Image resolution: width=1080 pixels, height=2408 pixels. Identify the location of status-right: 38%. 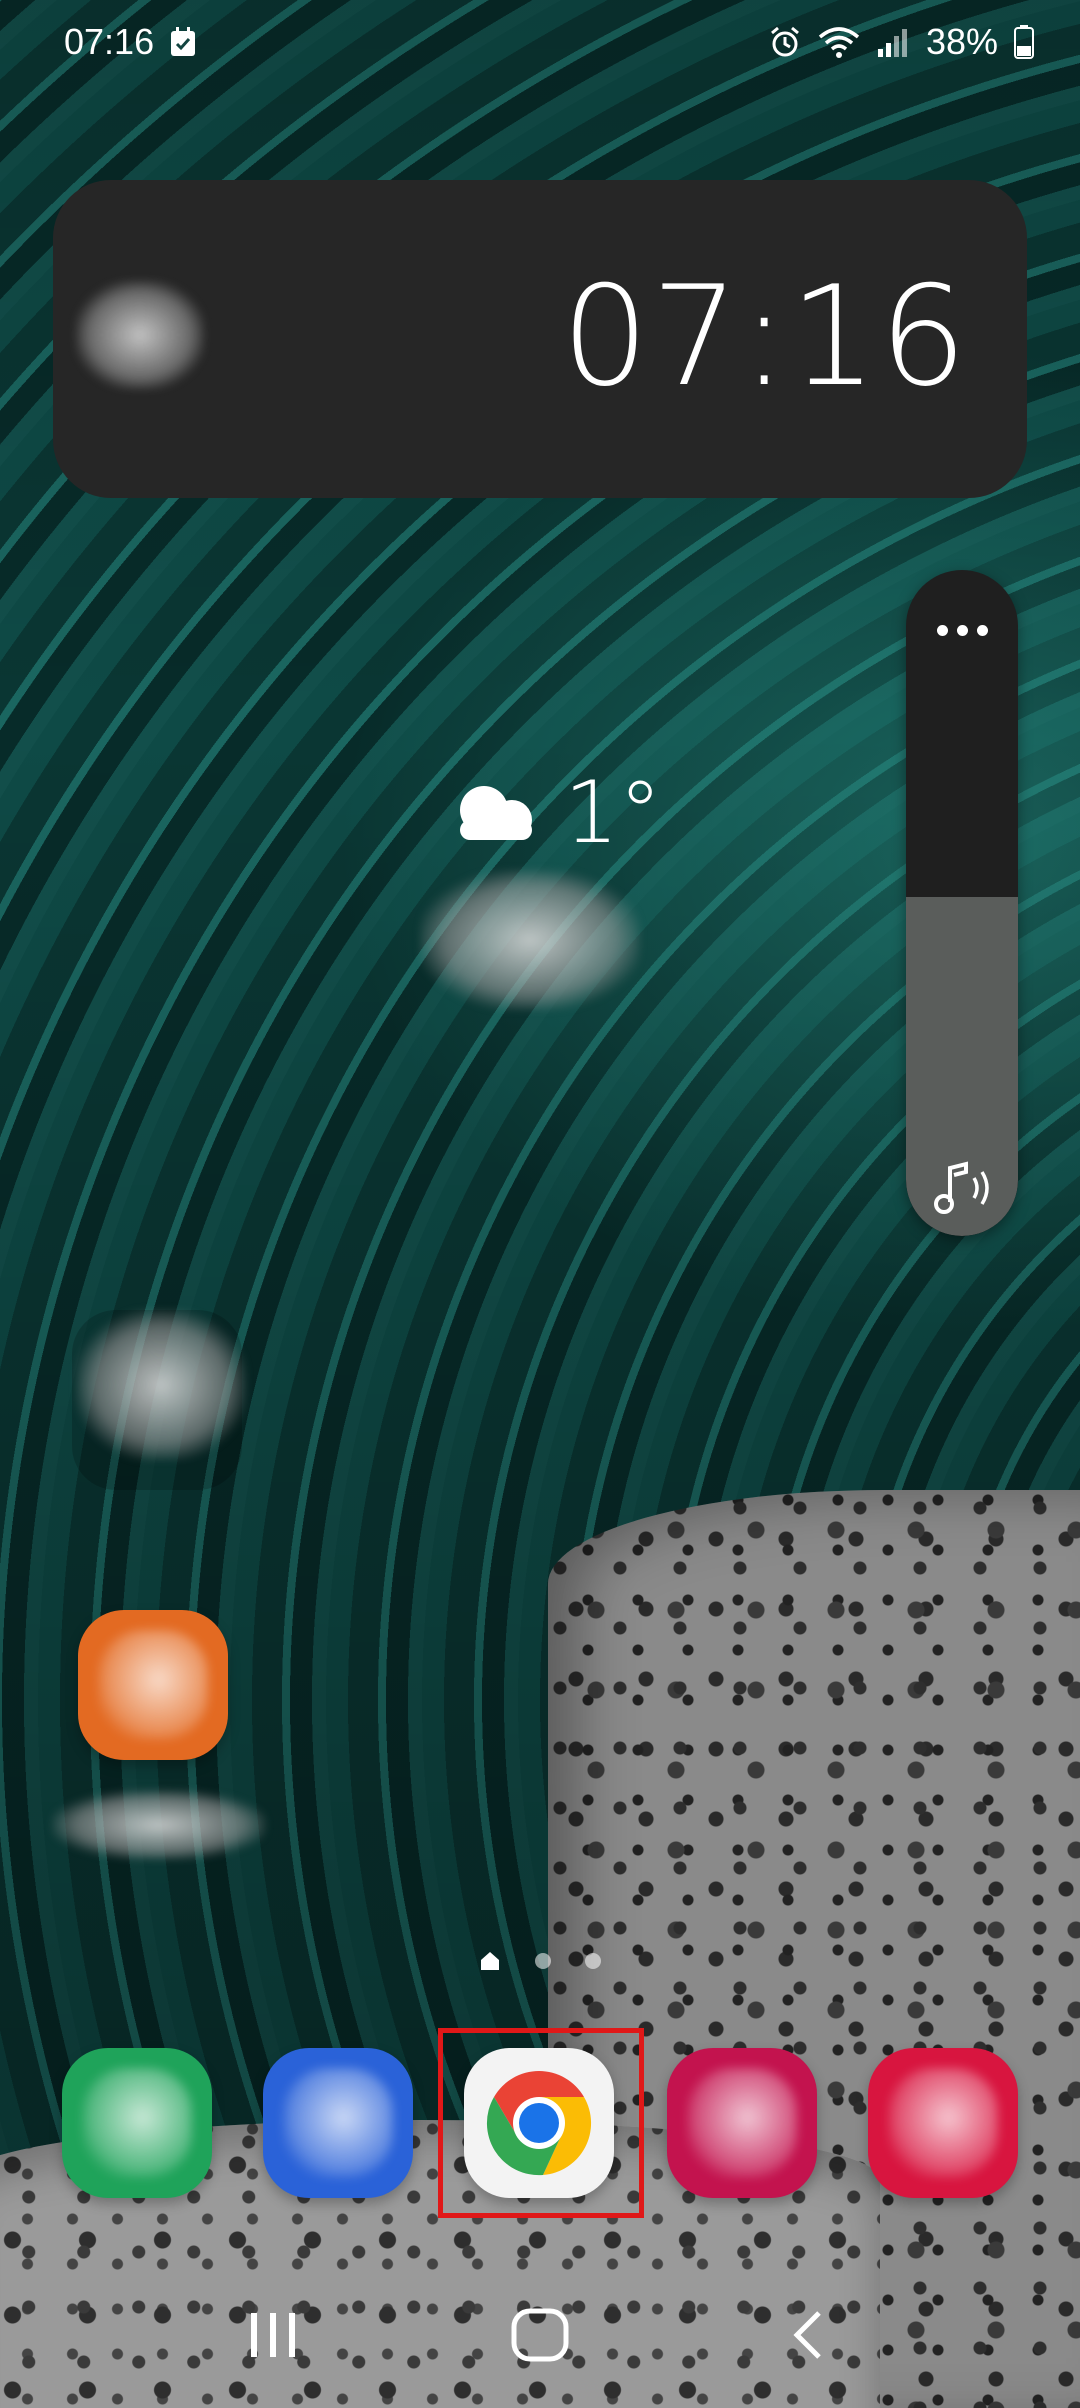
(901, 42).